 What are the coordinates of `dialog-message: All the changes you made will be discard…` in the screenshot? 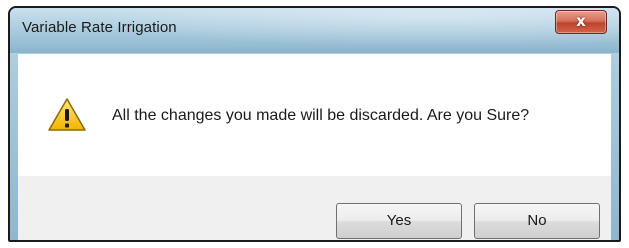 It's located at (321, 115).